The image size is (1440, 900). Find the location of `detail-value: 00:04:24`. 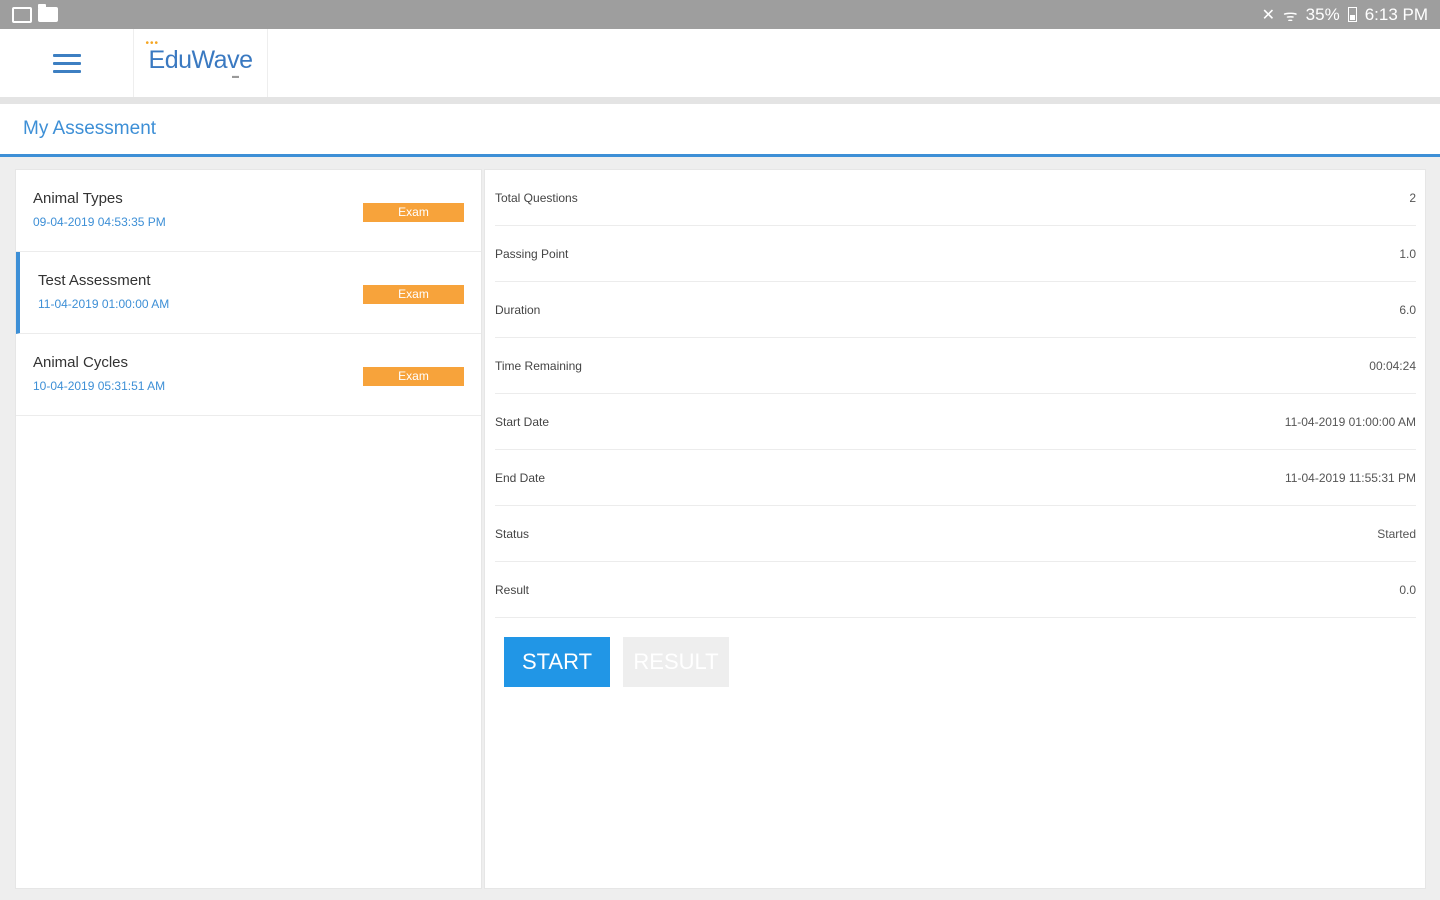

detail-value: 00:04:24 is located at coordinates (1392, 365).